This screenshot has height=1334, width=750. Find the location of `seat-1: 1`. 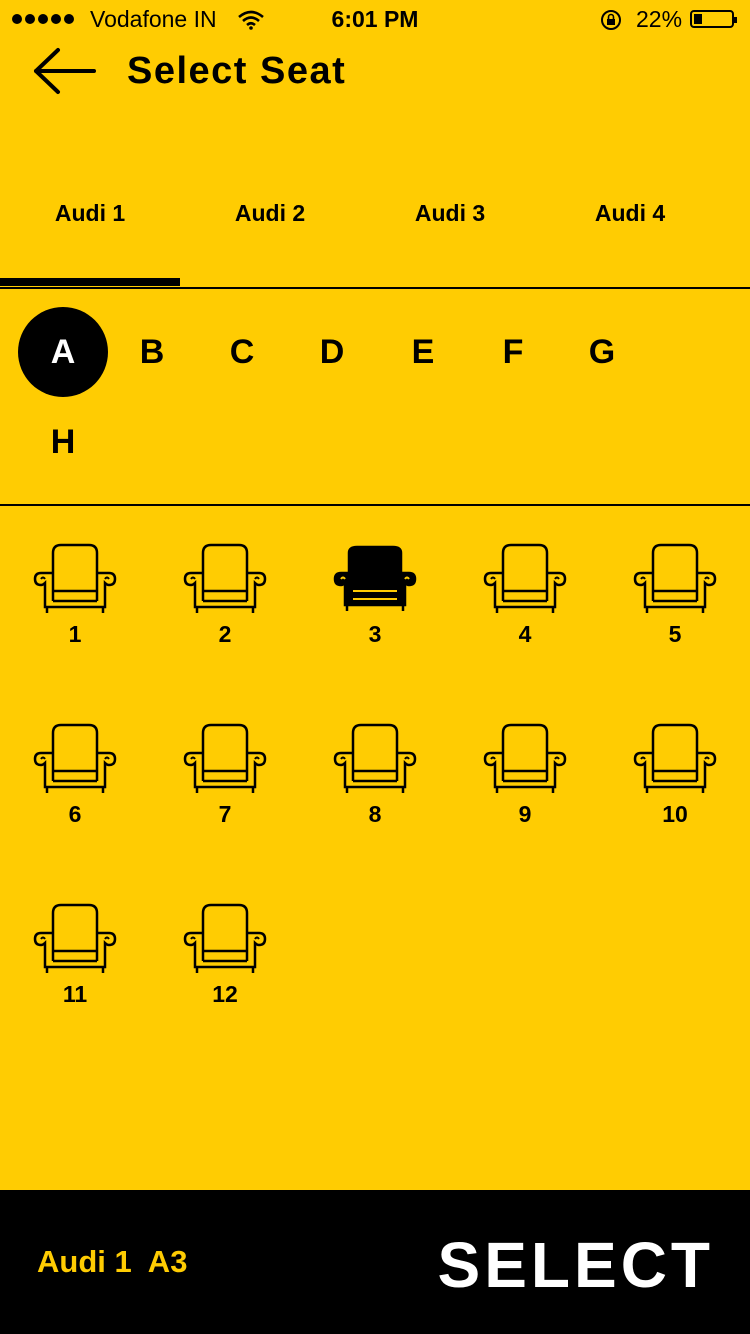

seat-1: 1 is located at coordinates (75, 603).